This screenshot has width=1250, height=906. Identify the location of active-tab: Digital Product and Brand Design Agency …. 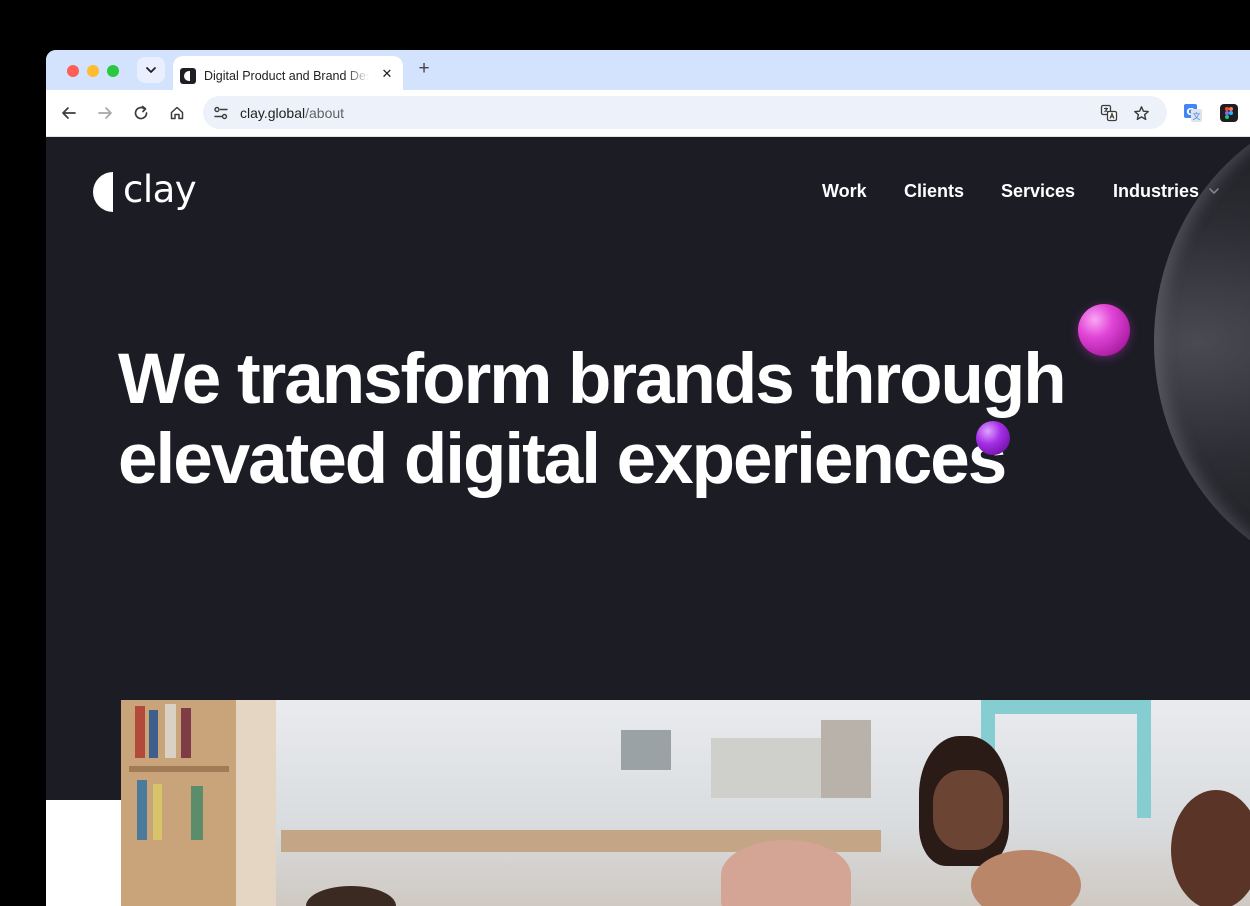
(288, 73).